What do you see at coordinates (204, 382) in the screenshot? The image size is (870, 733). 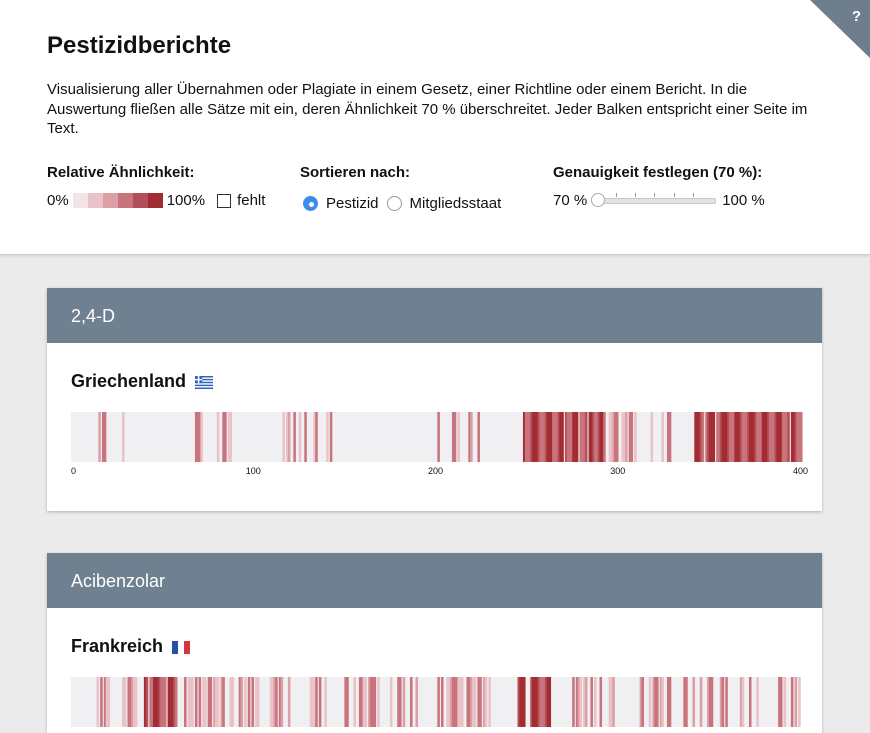 I see `greece-flag-icon` at bounding box center [204, 382].